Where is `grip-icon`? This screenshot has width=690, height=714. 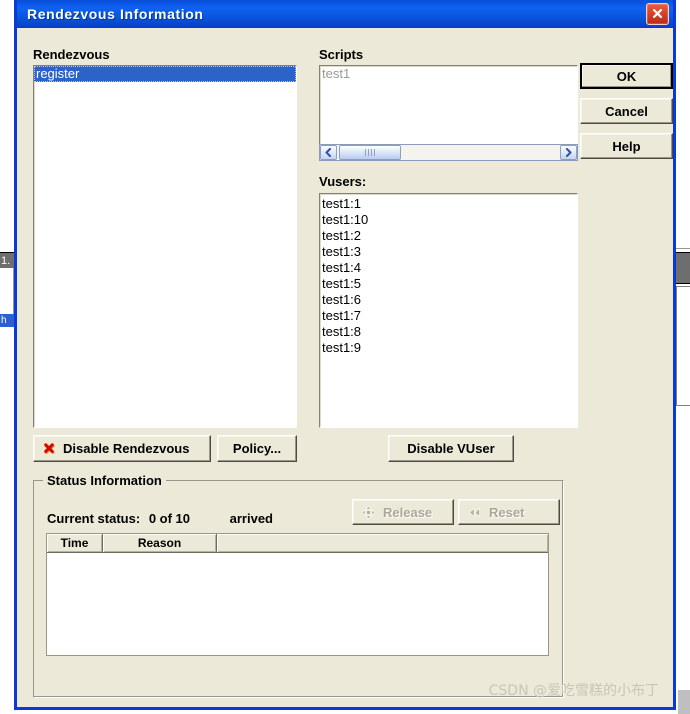
grip-icon is located at coordinates (370, 152).